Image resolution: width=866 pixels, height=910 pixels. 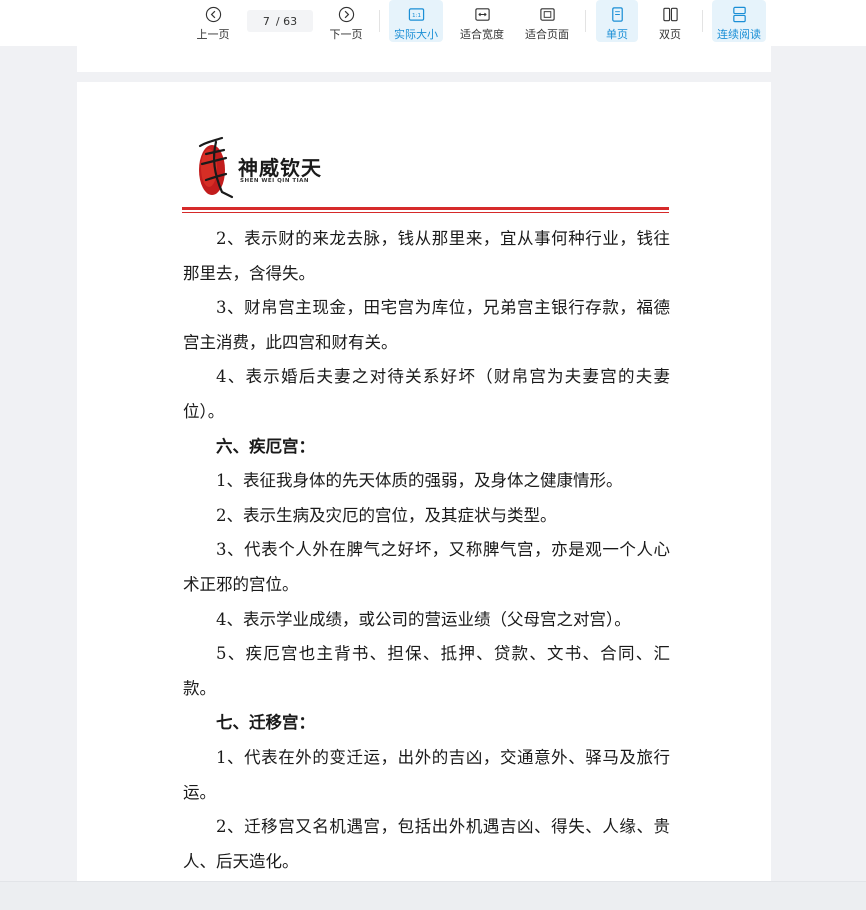 I want to click on actual-size-button: 1:1 实际大小, so click(x=416, y=21).